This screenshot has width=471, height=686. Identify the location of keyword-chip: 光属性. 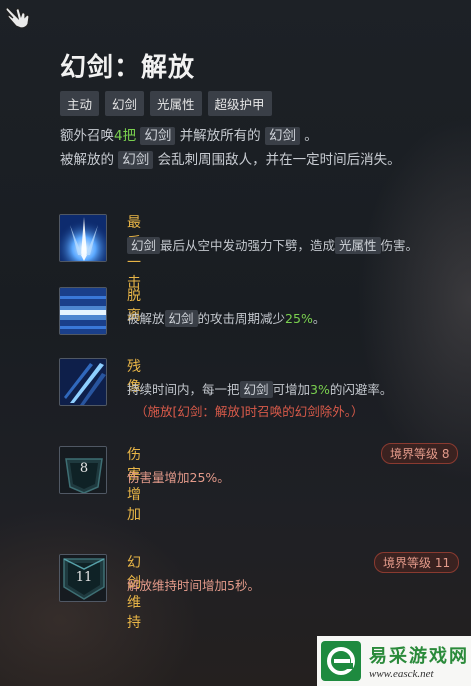
(358, 245).